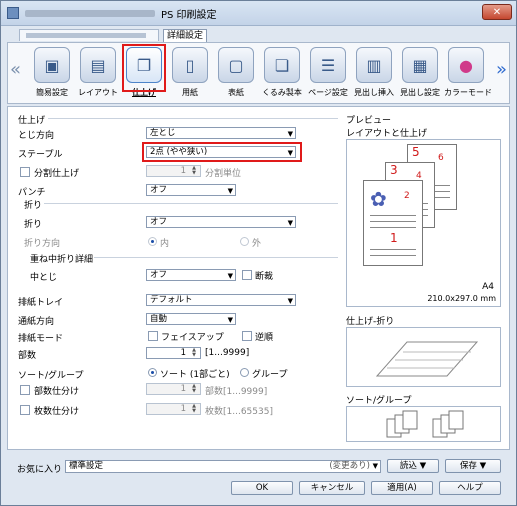  Describe the element at coordinates (470, 488) in the screenshot. I see `help-button: ヘルプ` at that location.